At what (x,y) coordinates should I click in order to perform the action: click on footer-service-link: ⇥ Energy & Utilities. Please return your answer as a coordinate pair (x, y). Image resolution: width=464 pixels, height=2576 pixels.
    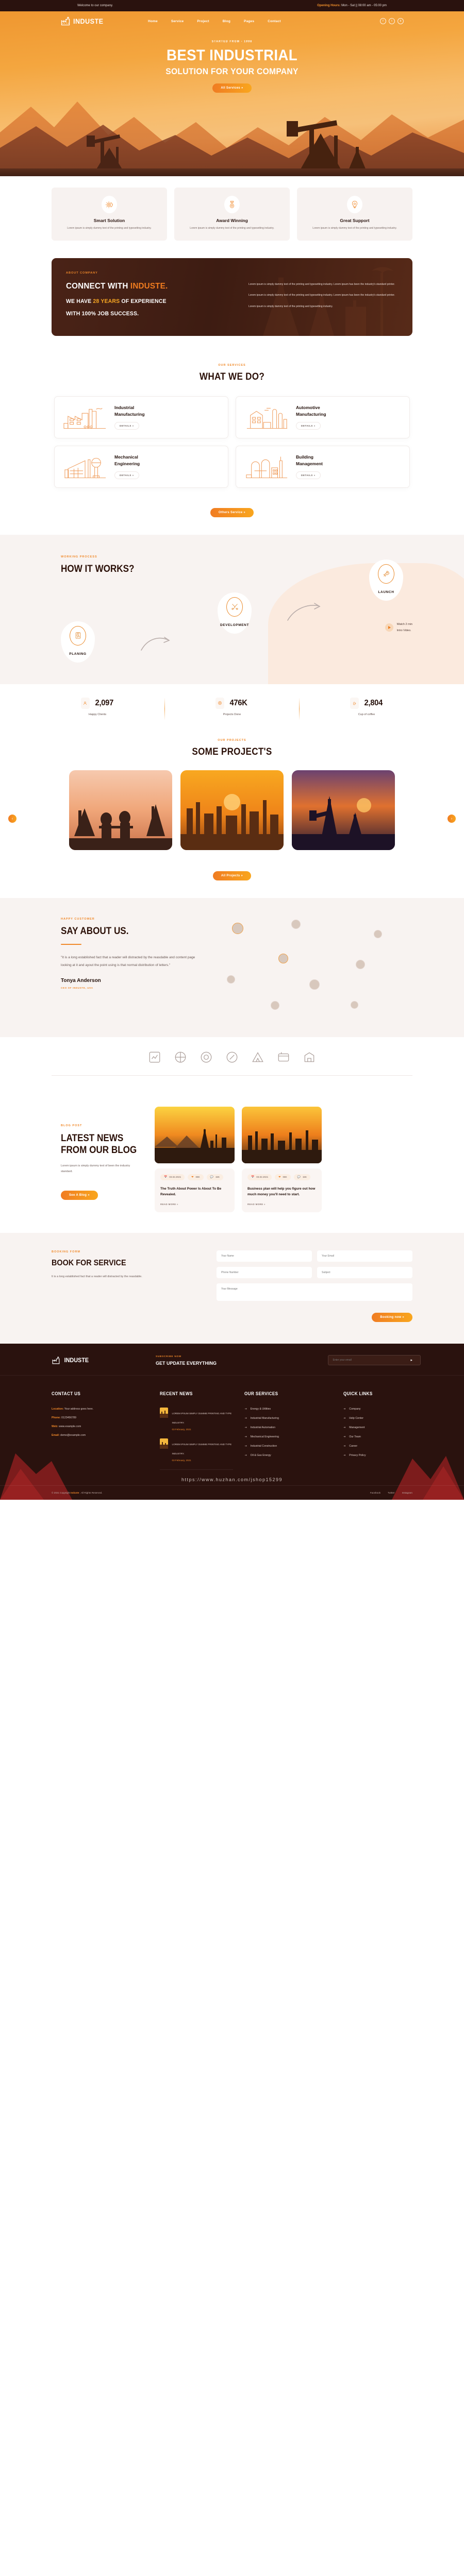
    Looking at the image, I should click on (288, 1409).